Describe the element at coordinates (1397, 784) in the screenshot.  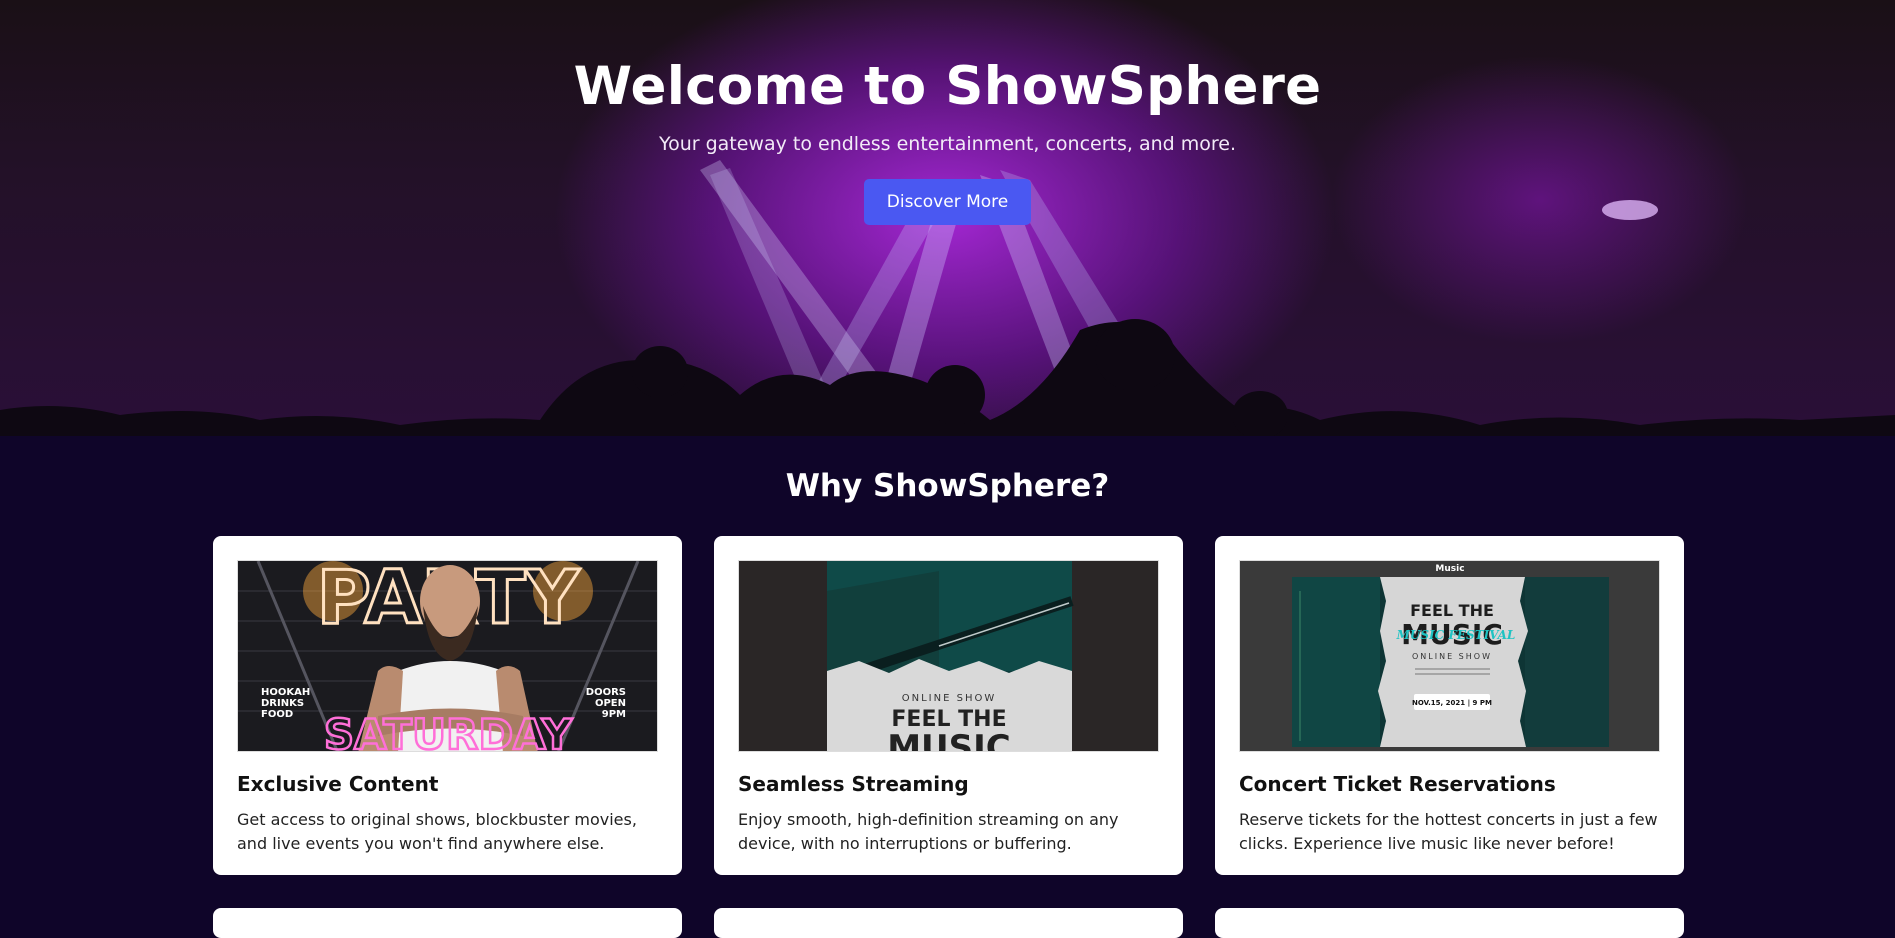
I see `card-title: Concert Ticket Reservations` at that location.